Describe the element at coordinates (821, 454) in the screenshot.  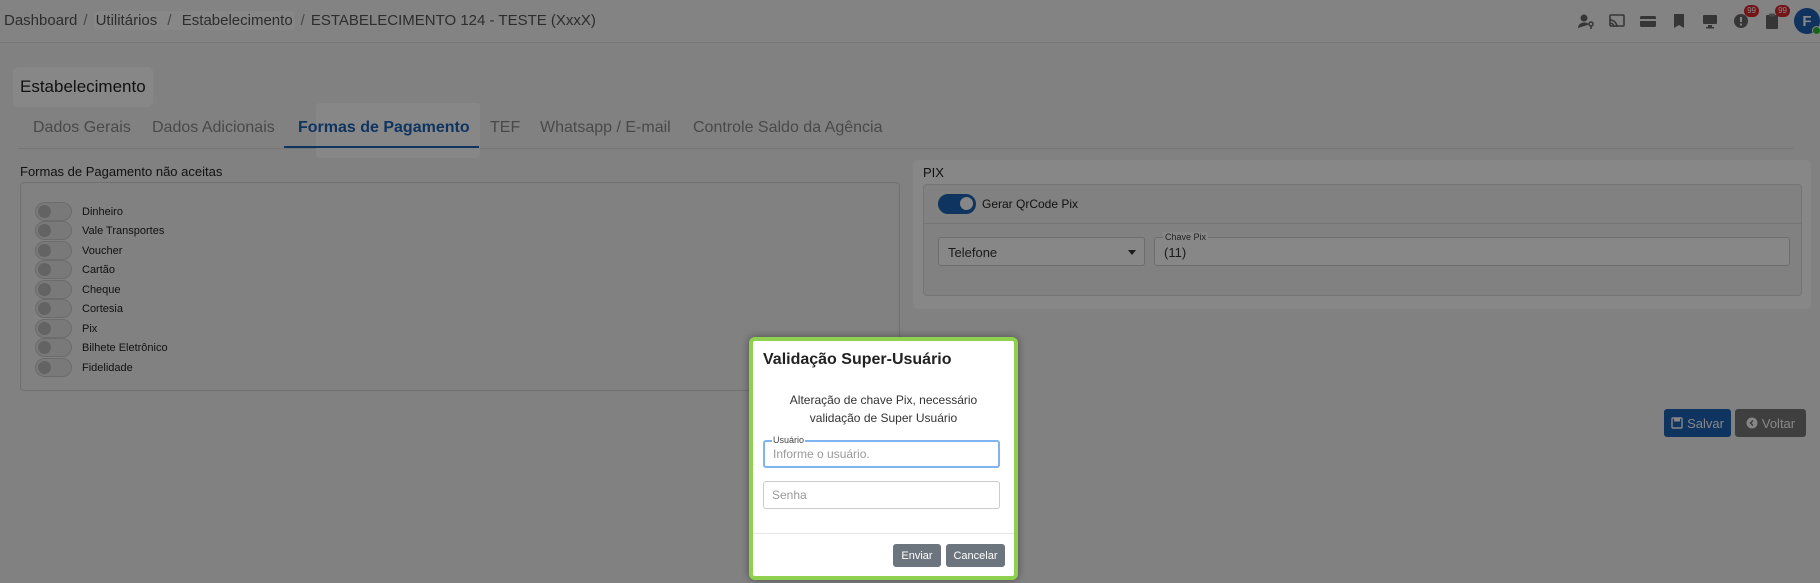
I see `username-placeholder: Informe o usuário.` at that location.